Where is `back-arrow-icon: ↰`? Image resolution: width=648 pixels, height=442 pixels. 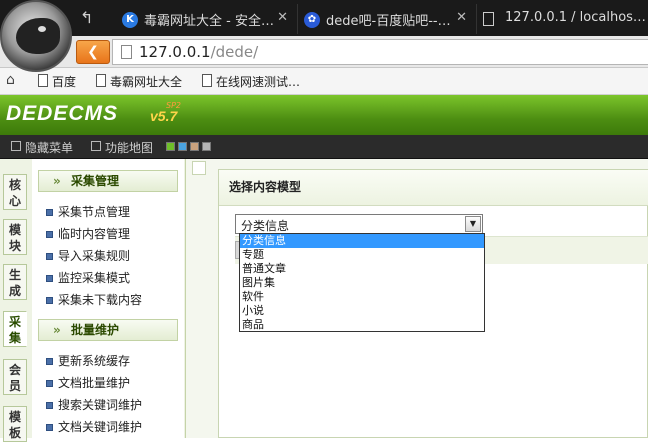
back-arrow-icon: ↰ is located at coordinates (86, 17).